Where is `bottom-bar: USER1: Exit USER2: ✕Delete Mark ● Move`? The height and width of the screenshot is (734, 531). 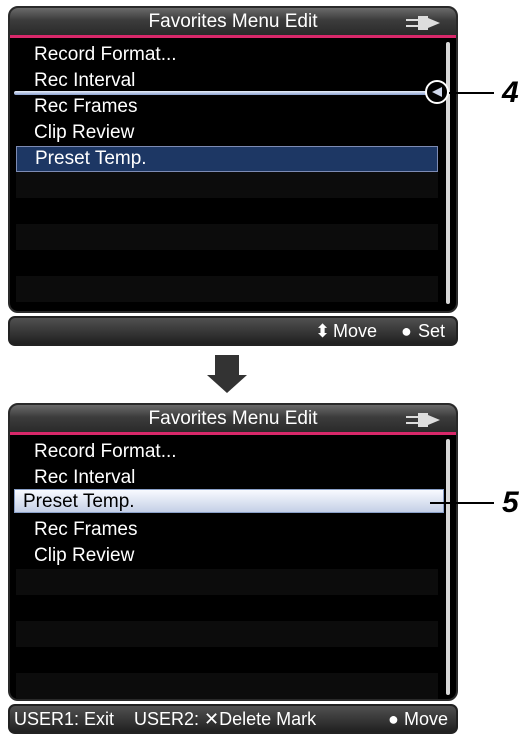
bottom-bar: USER1: Exit USER2: ✕Delete Mark ● Move is located at coordinates (233, 719).